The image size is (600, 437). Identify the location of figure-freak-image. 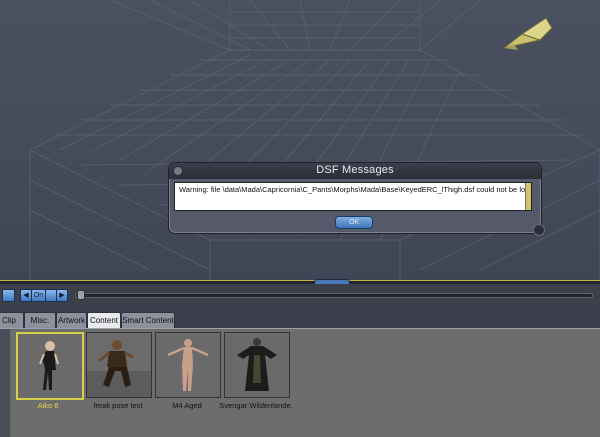
(119, 365).